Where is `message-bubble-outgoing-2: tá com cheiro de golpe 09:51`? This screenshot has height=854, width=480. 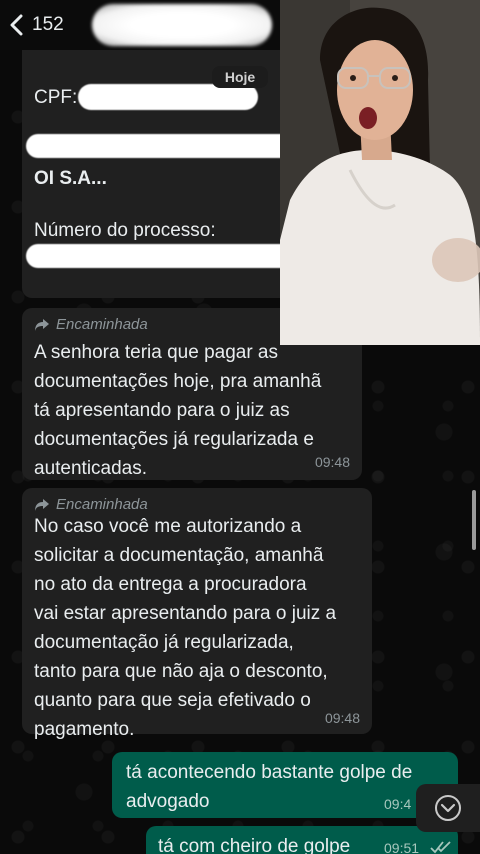
message-bubble-outgoing-2: tá com cheiro de golpe 09:51 is located at coordinates (302, 840).